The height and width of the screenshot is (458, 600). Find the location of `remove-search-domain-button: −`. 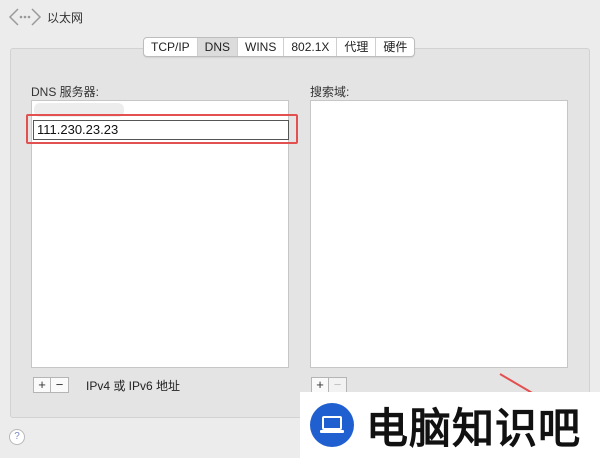

remove-search-domain-button: − is located at coordinates (338, 385).